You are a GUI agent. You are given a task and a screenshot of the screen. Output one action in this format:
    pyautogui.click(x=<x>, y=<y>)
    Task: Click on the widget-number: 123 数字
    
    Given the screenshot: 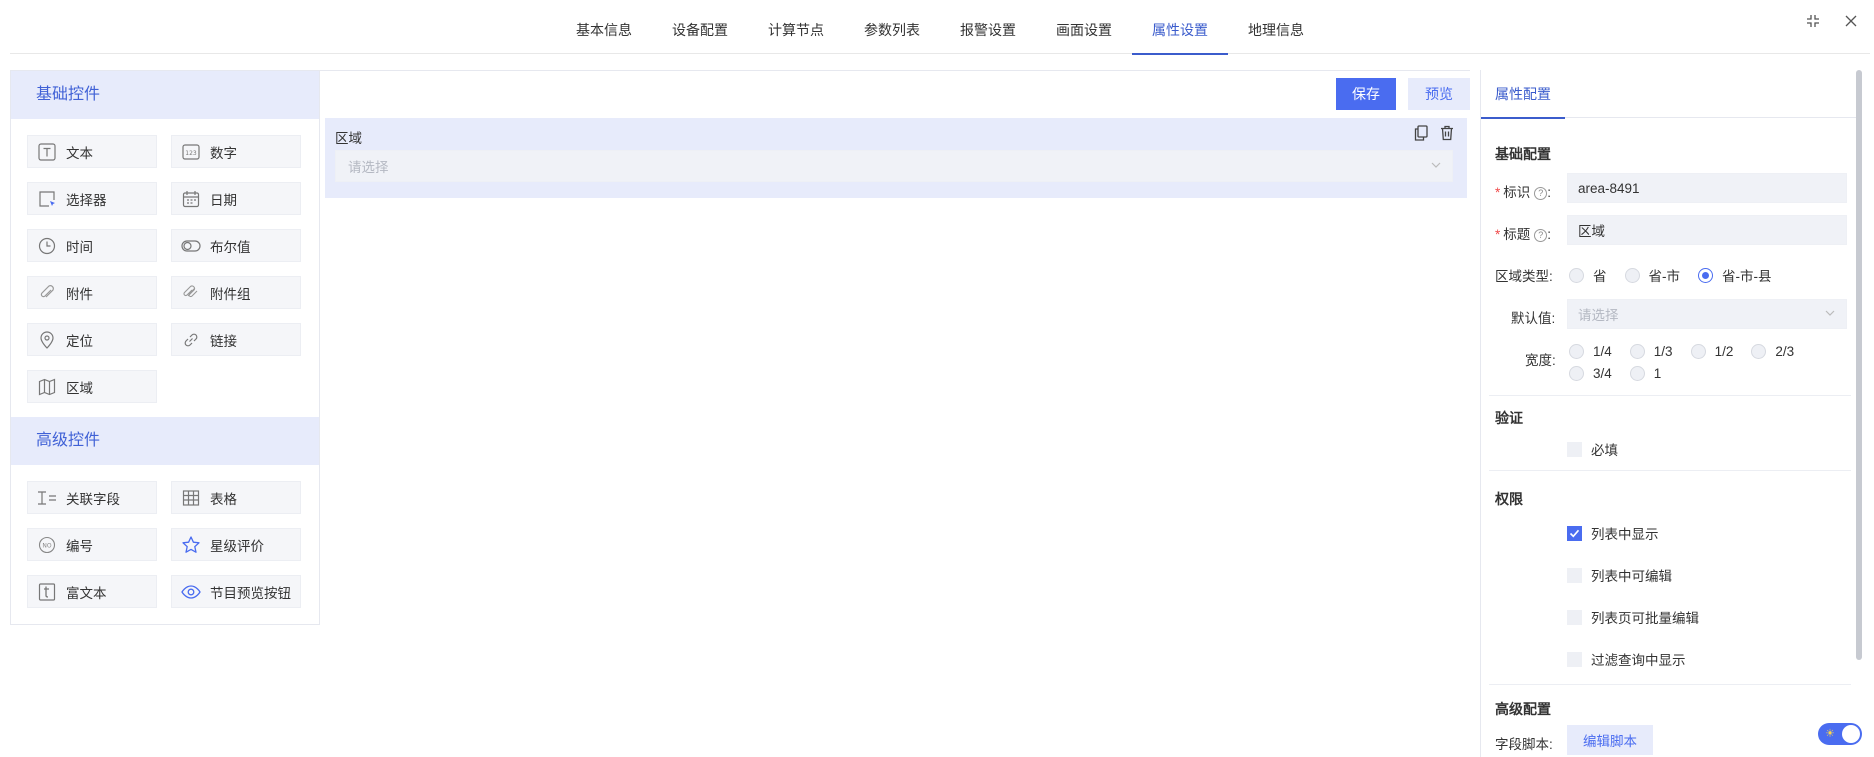 What is the action you would take?
    pyautogui.click(x=236, y=151)
    